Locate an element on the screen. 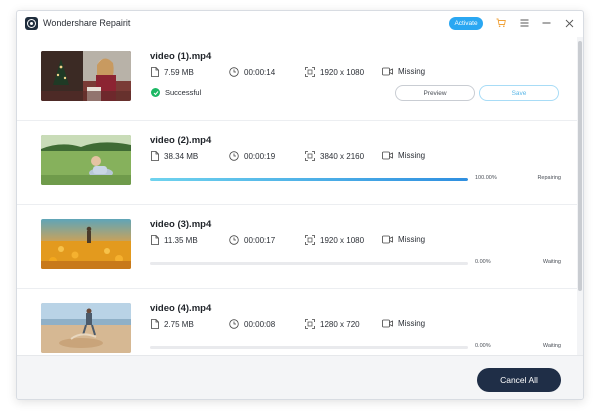  title-bar: Wondershare Repairit Activate is located at coordinates (300, 24).